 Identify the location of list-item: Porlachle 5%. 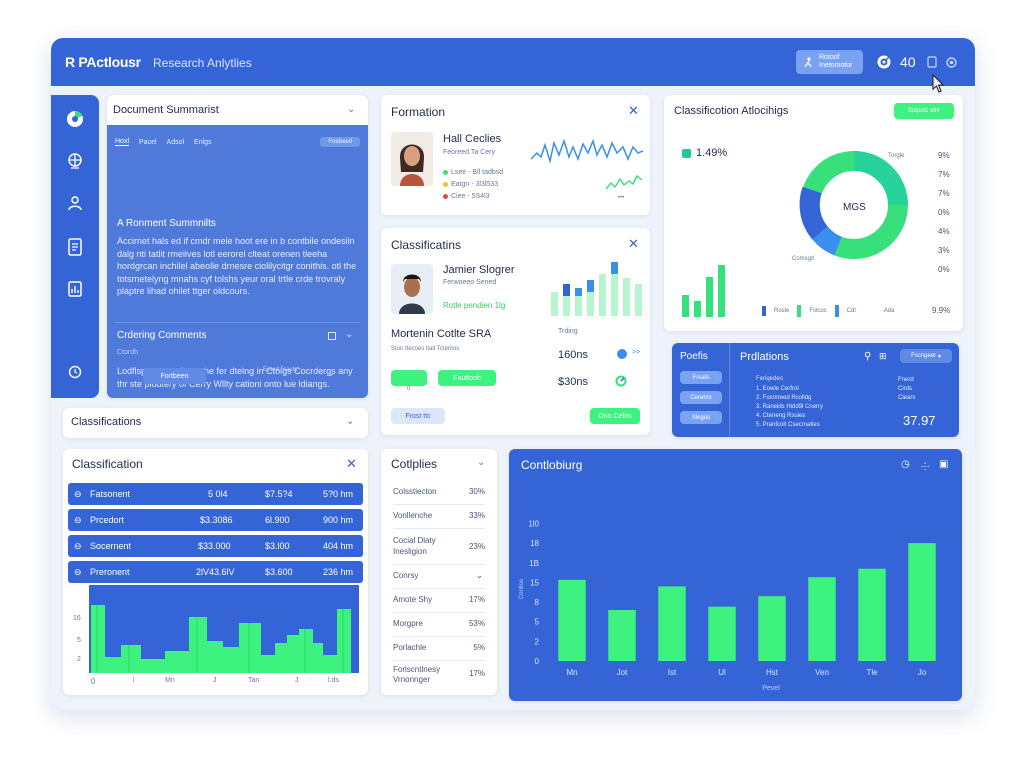
(439, 649).